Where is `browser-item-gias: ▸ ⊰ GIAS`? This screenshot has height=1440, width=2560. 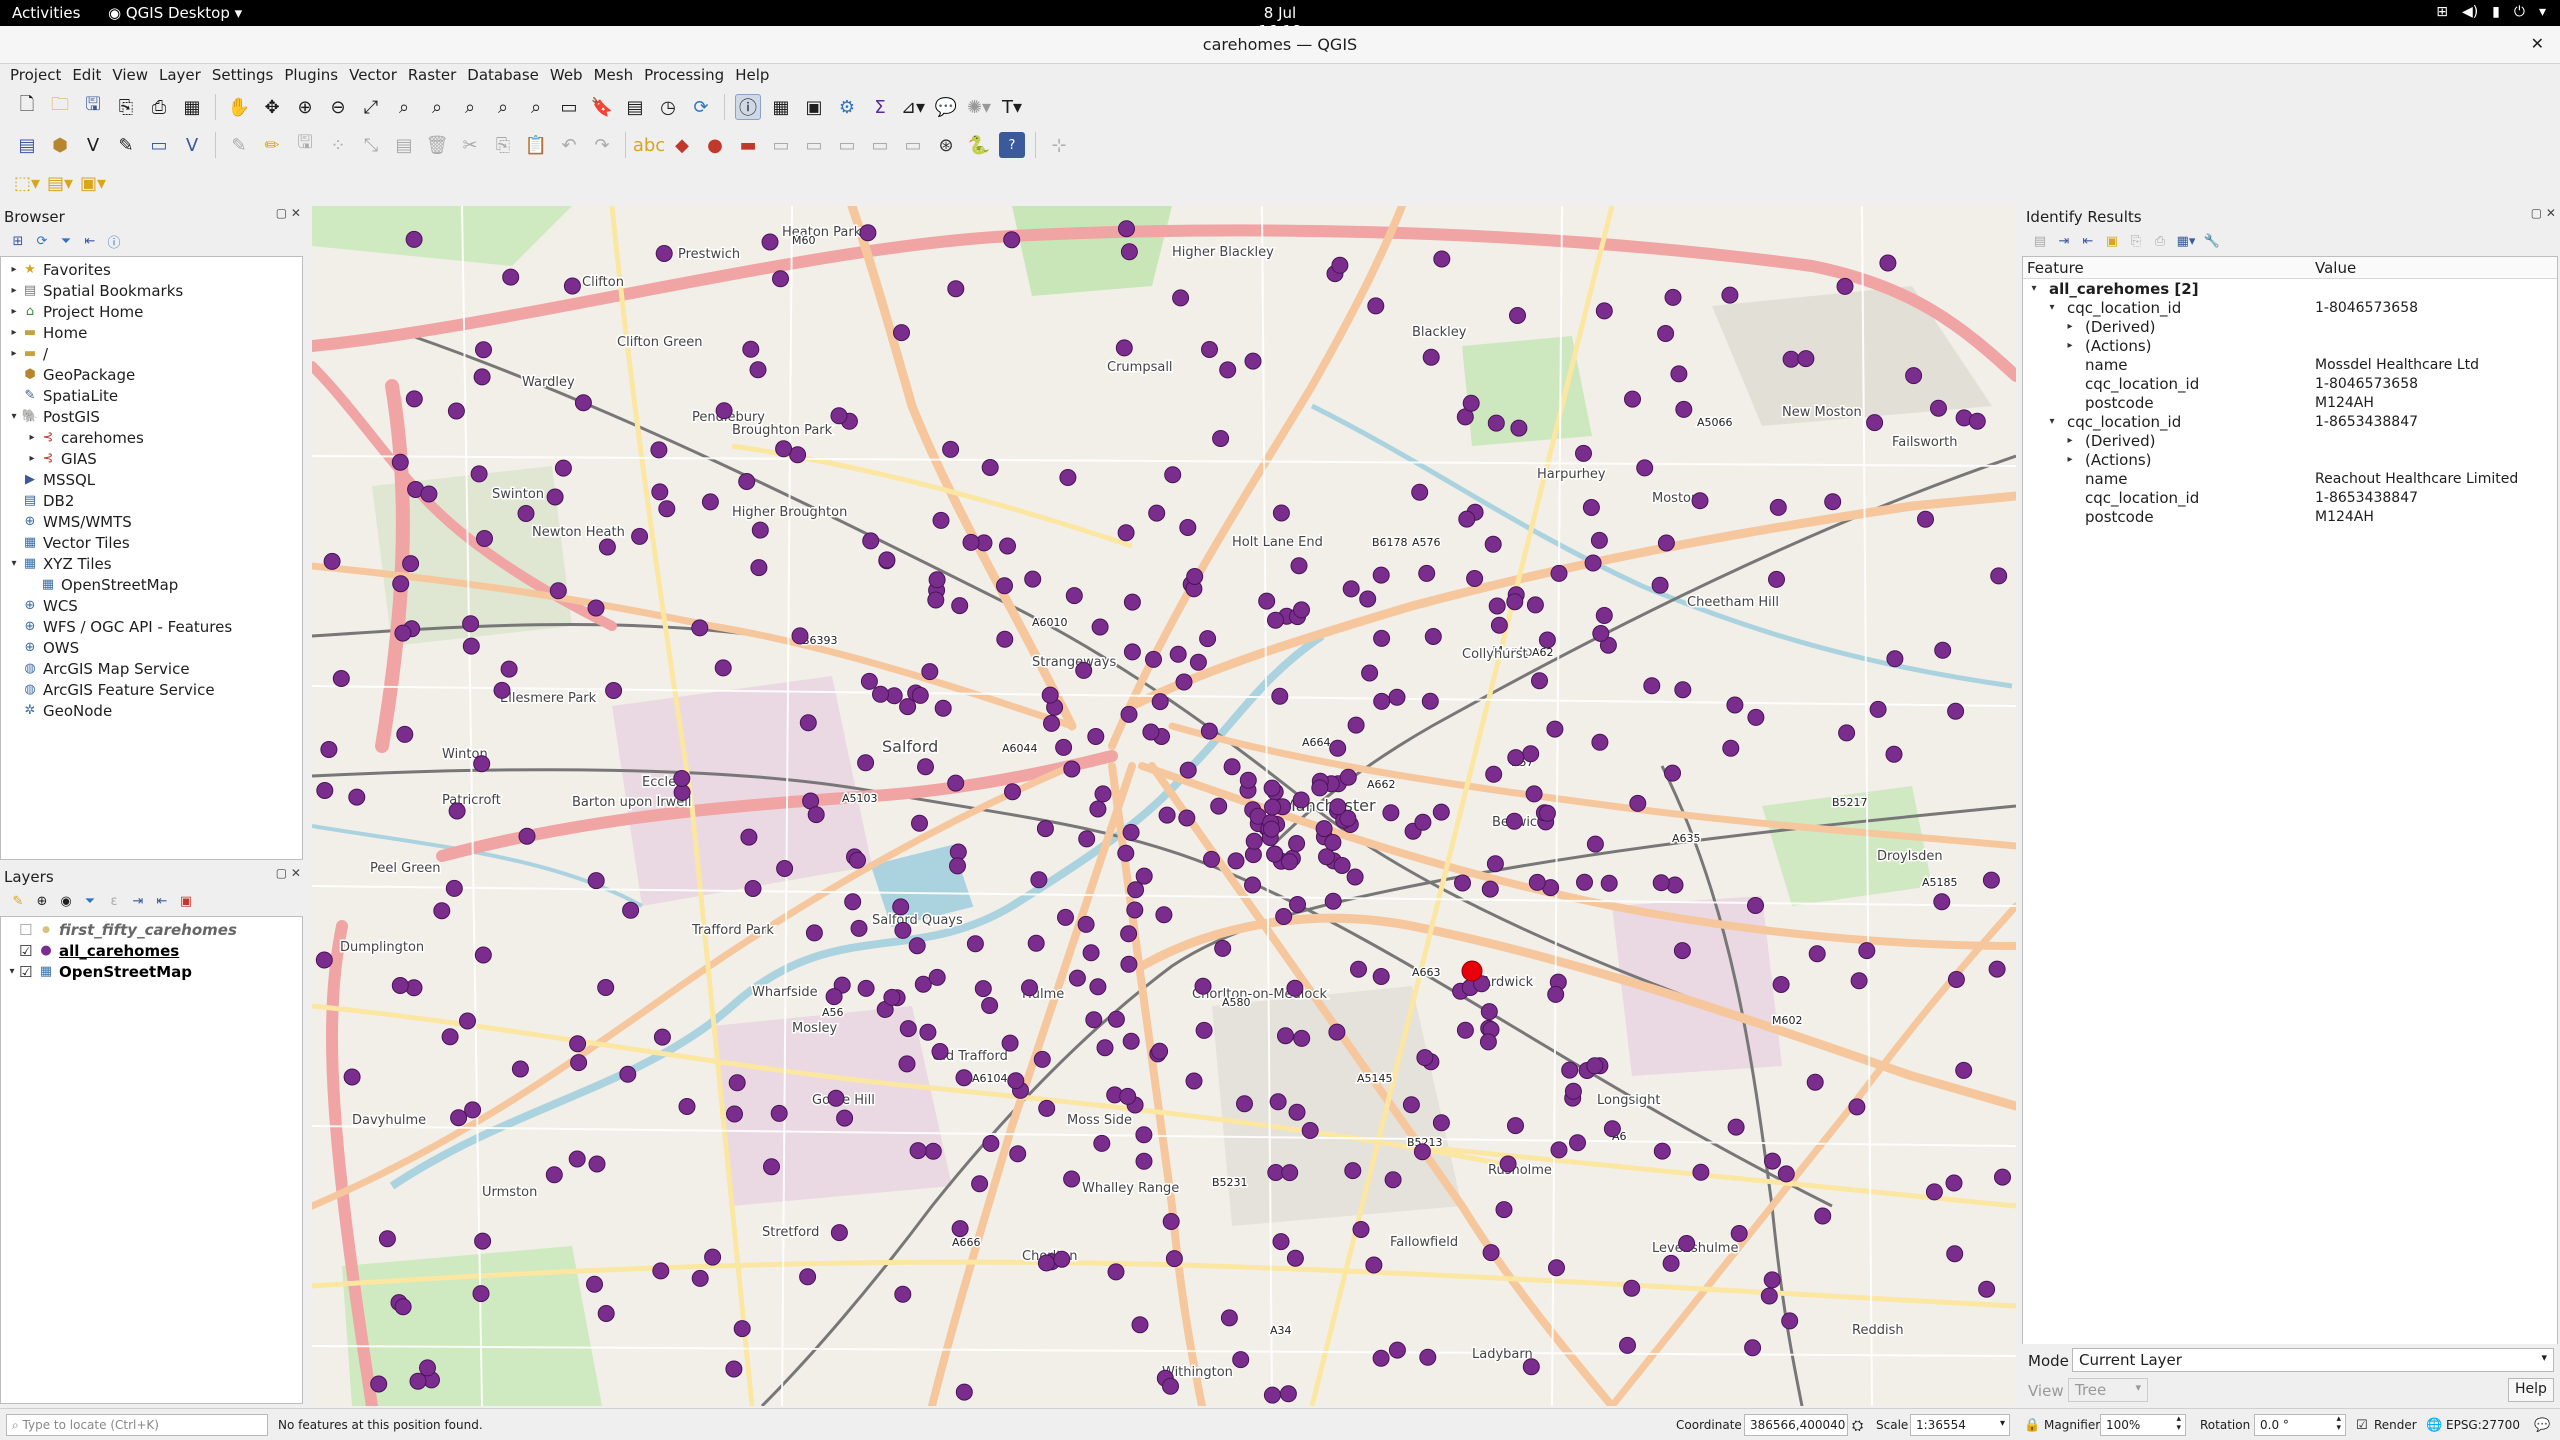 browser-item-gias: ▸ ⊰ GIAS is located at coordinates (151, 458).